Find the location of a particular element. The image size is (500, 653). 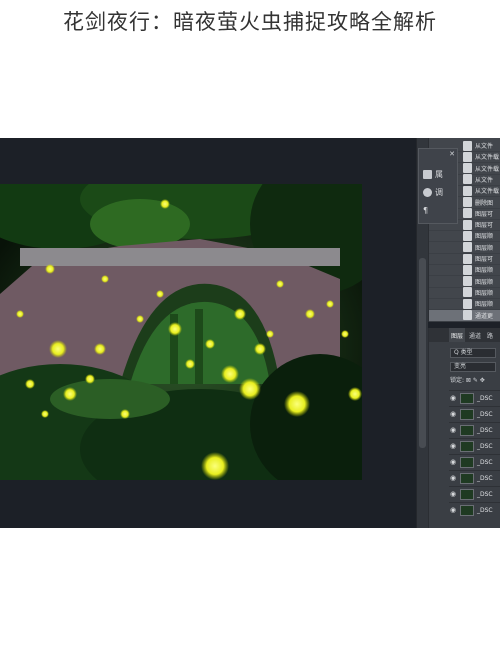

properties-popup: ✕ 属 调 ¶ is located at coordinates (438, 186).